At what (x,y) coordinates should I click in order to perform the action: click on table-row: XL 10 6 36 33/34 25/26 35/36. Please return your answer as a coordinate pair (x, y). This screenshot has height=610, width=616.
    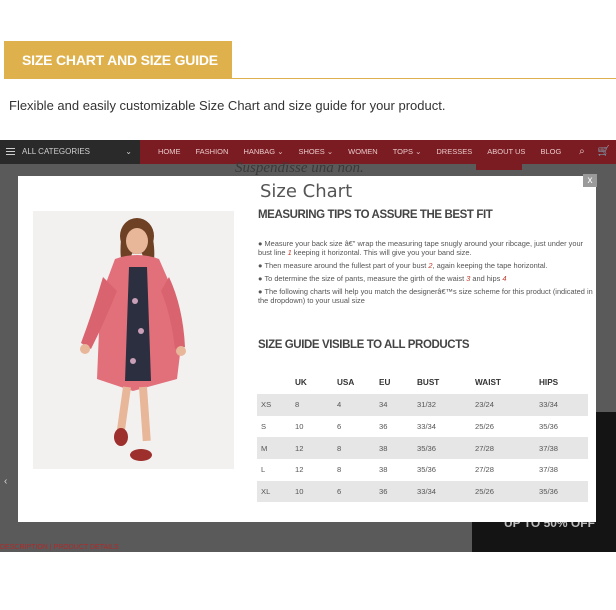
    Looking at the image, I should click on (422, 491).